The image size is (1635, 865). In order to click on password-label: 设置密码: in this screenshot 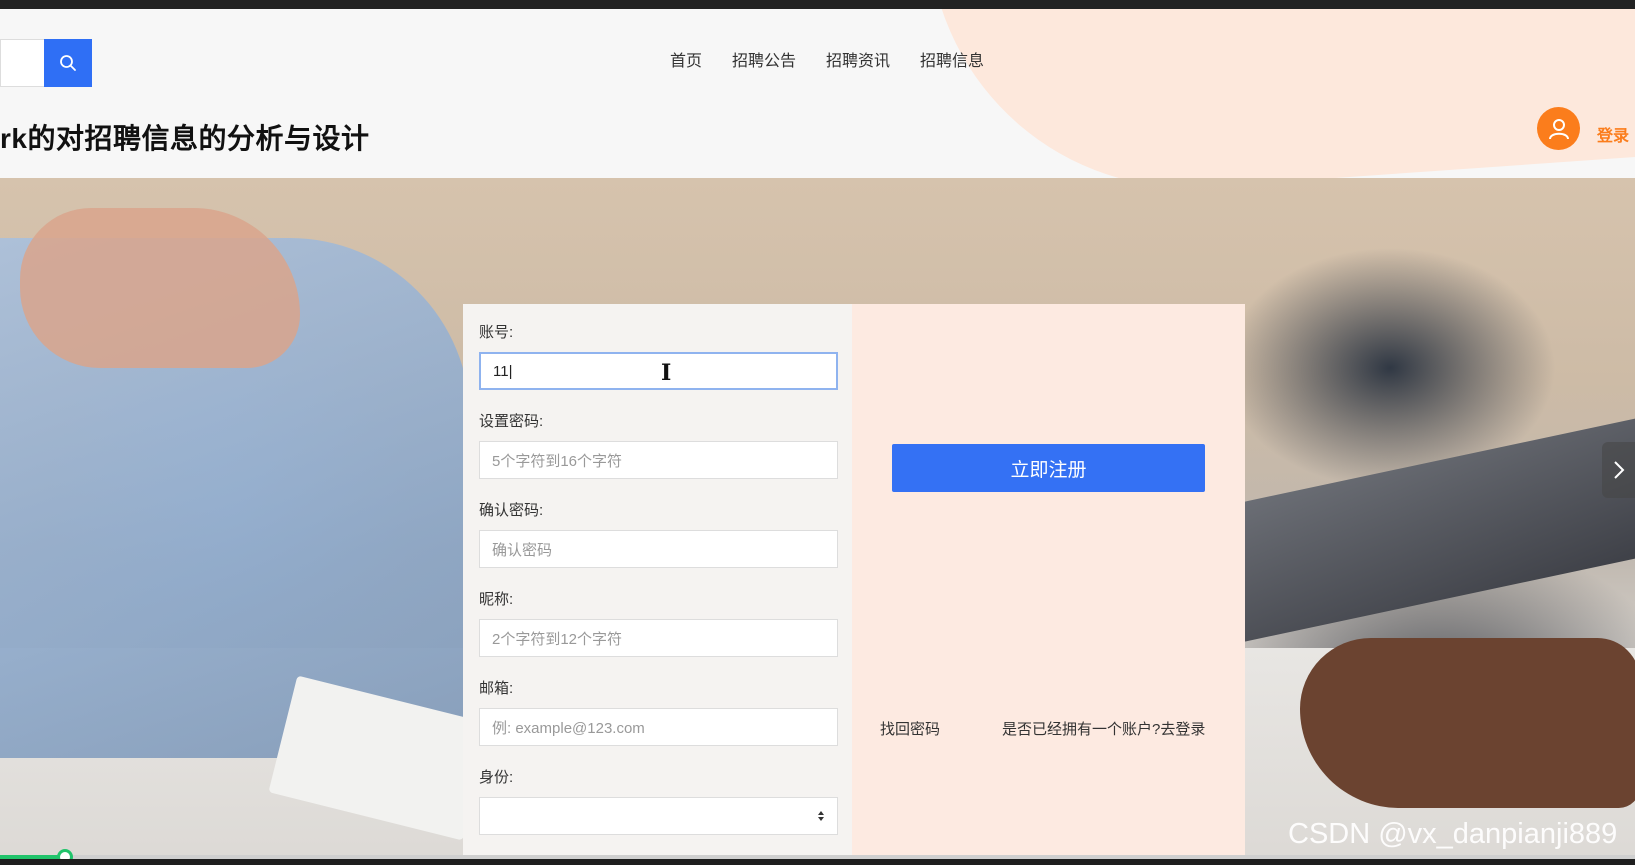, I will do `click(511, 421)`.